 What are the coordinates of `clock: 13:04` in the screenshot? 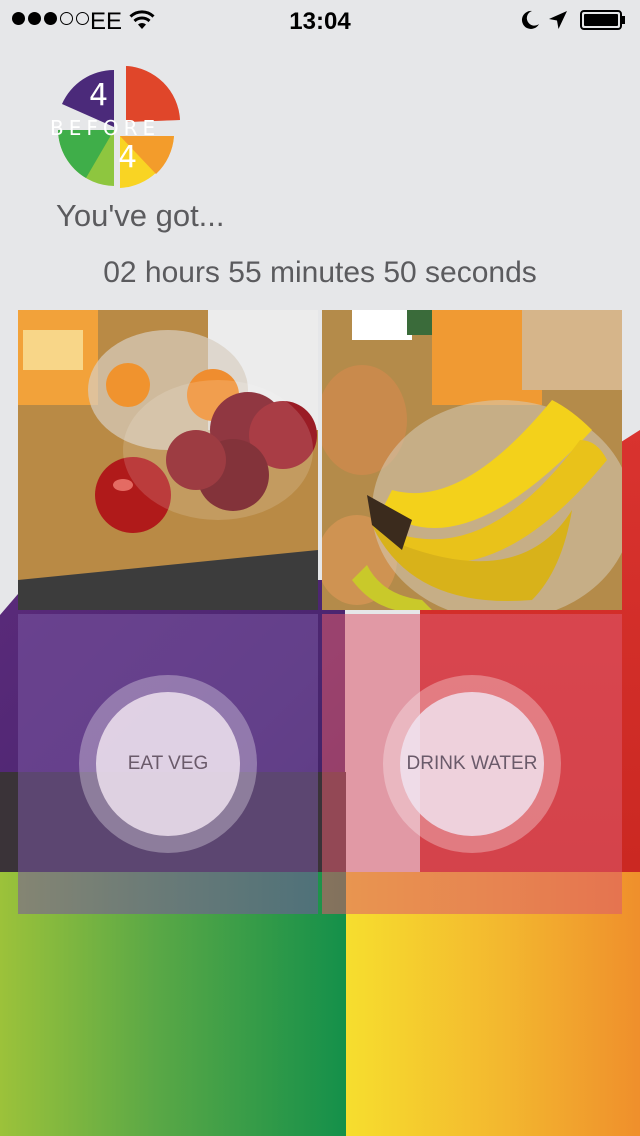 It's located at (320, 21).